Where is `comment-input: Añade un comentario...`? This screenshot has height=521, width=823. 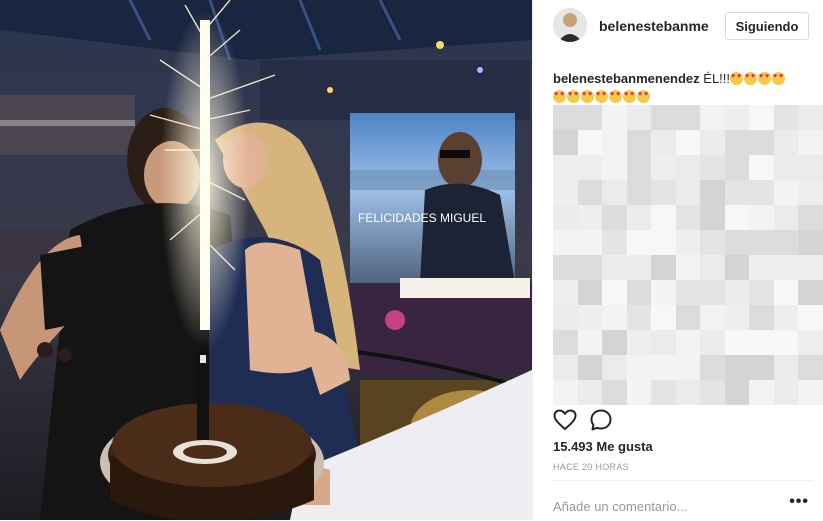
comment-input: Añade un comentario... is located at coordinates (620, 506).